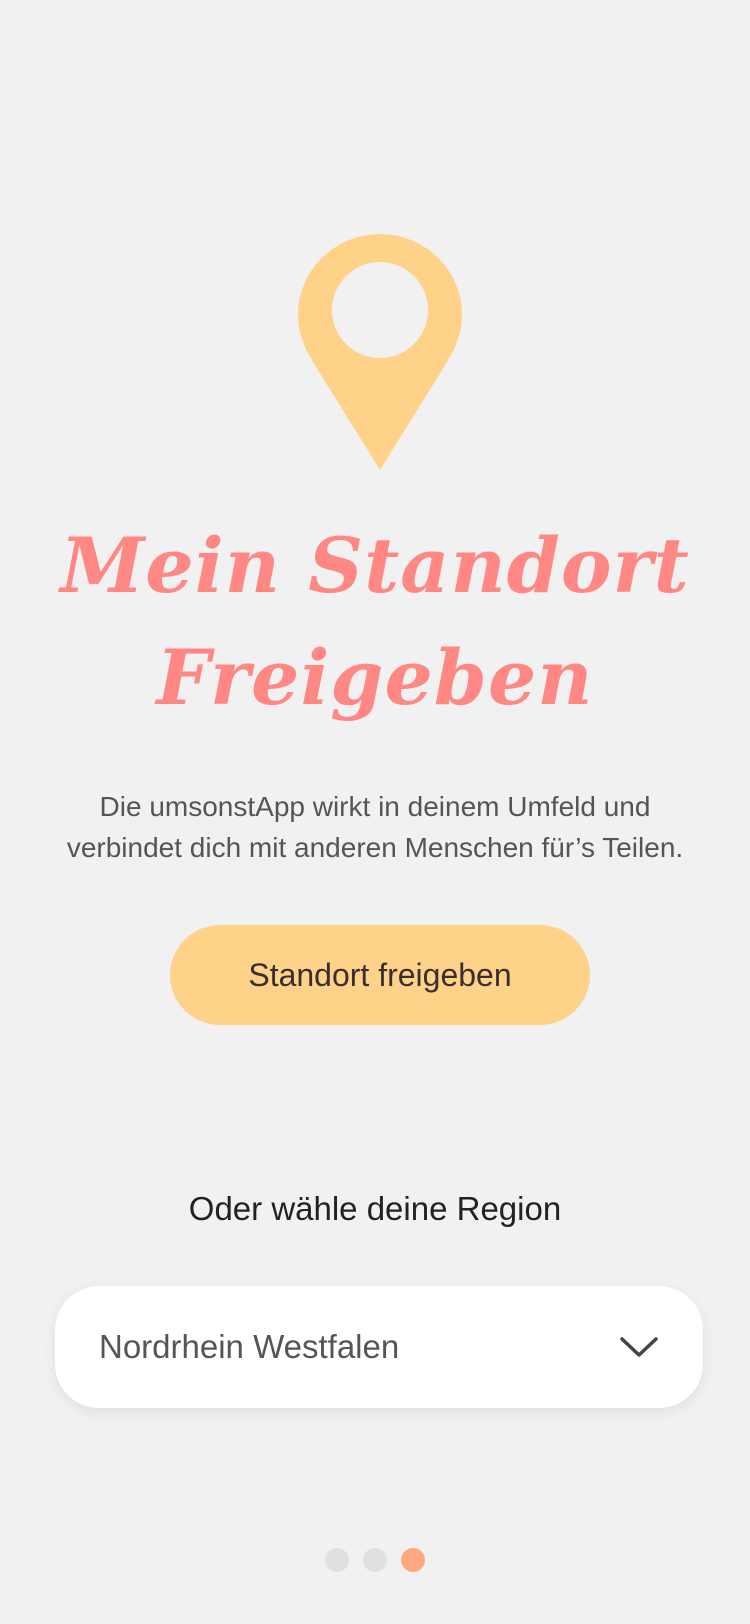  What do you see at coordinates (249, 1346) in the screenshot?
I see `region-selected-value: Nordrhein Westfalen` at bounding box center [249, 1346].